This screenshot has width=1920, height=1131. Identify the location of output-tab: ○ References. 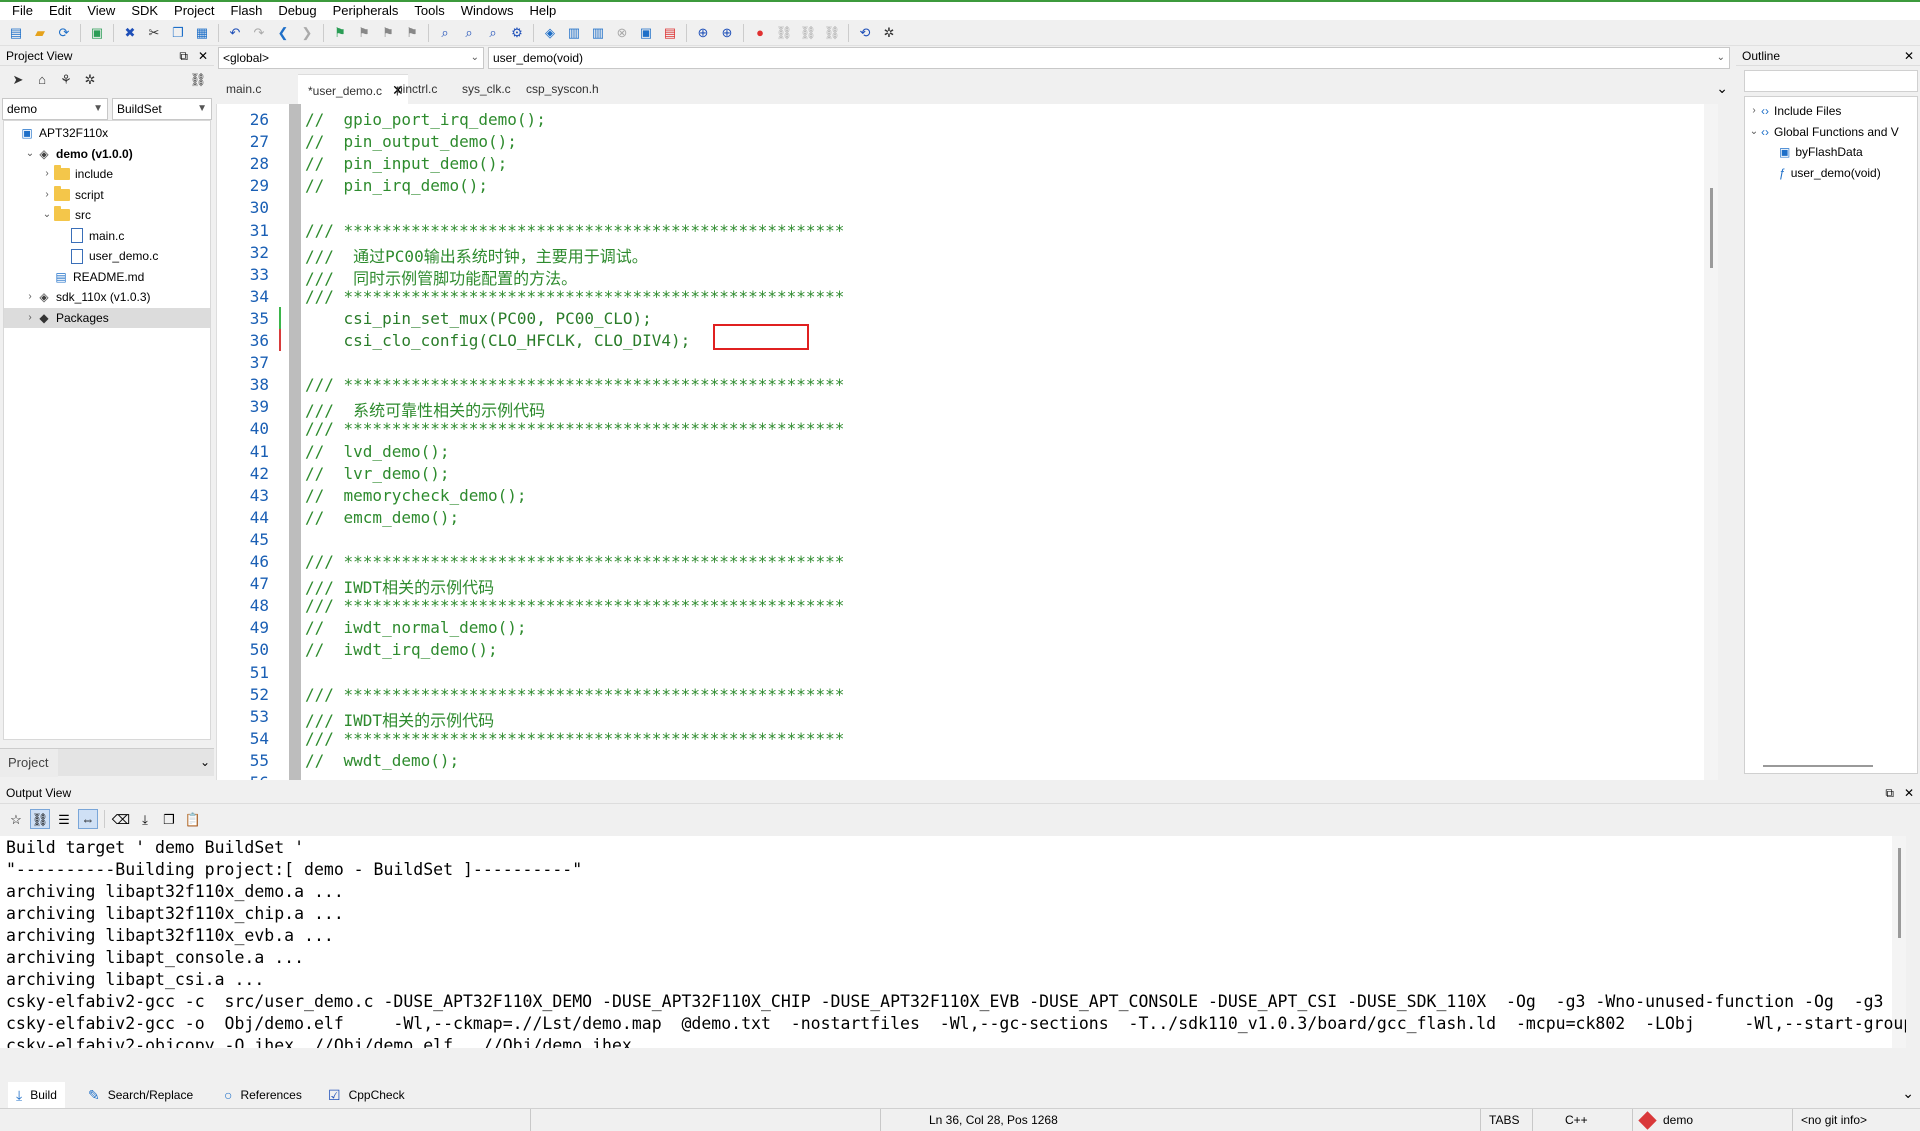
(263, 1095).